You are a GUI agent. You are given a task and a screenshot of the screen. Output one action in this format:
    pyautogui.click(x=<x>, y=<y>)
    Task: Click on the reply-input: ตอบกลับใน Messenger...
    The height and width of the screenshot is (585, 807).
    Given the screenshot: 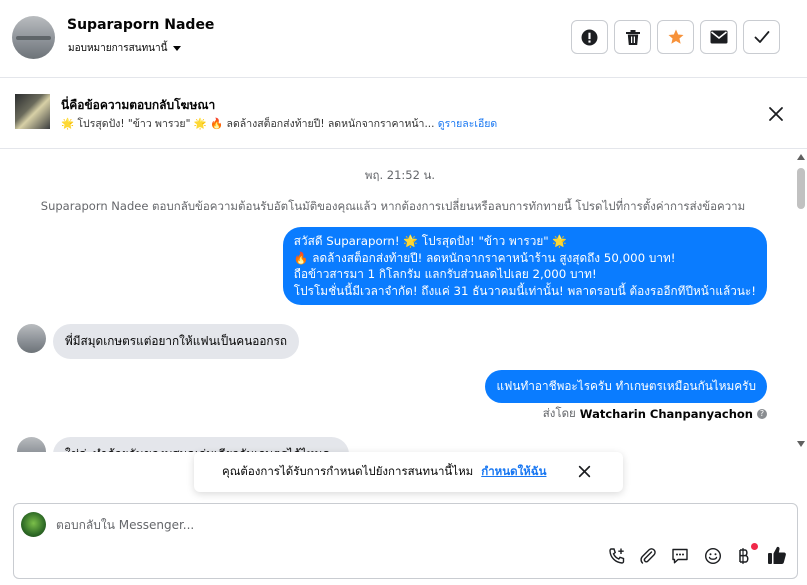 What is the action you would take?
    pyautogui.click(x=125, y=525)
    